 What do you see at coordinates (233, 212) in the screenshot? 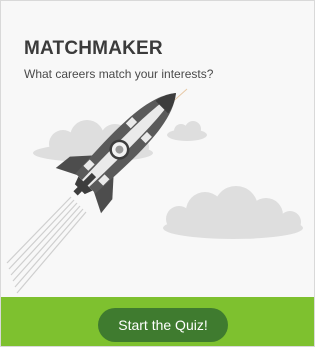
I see `cloud-right-icon` at bounding box center [233, 212].